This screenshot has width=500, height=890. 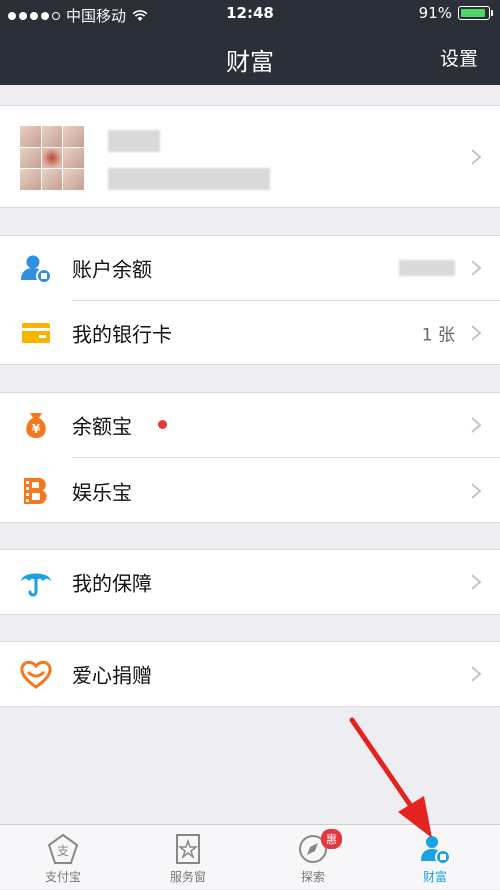 I want to click on service-window-icon, so click(x=188, y=849).